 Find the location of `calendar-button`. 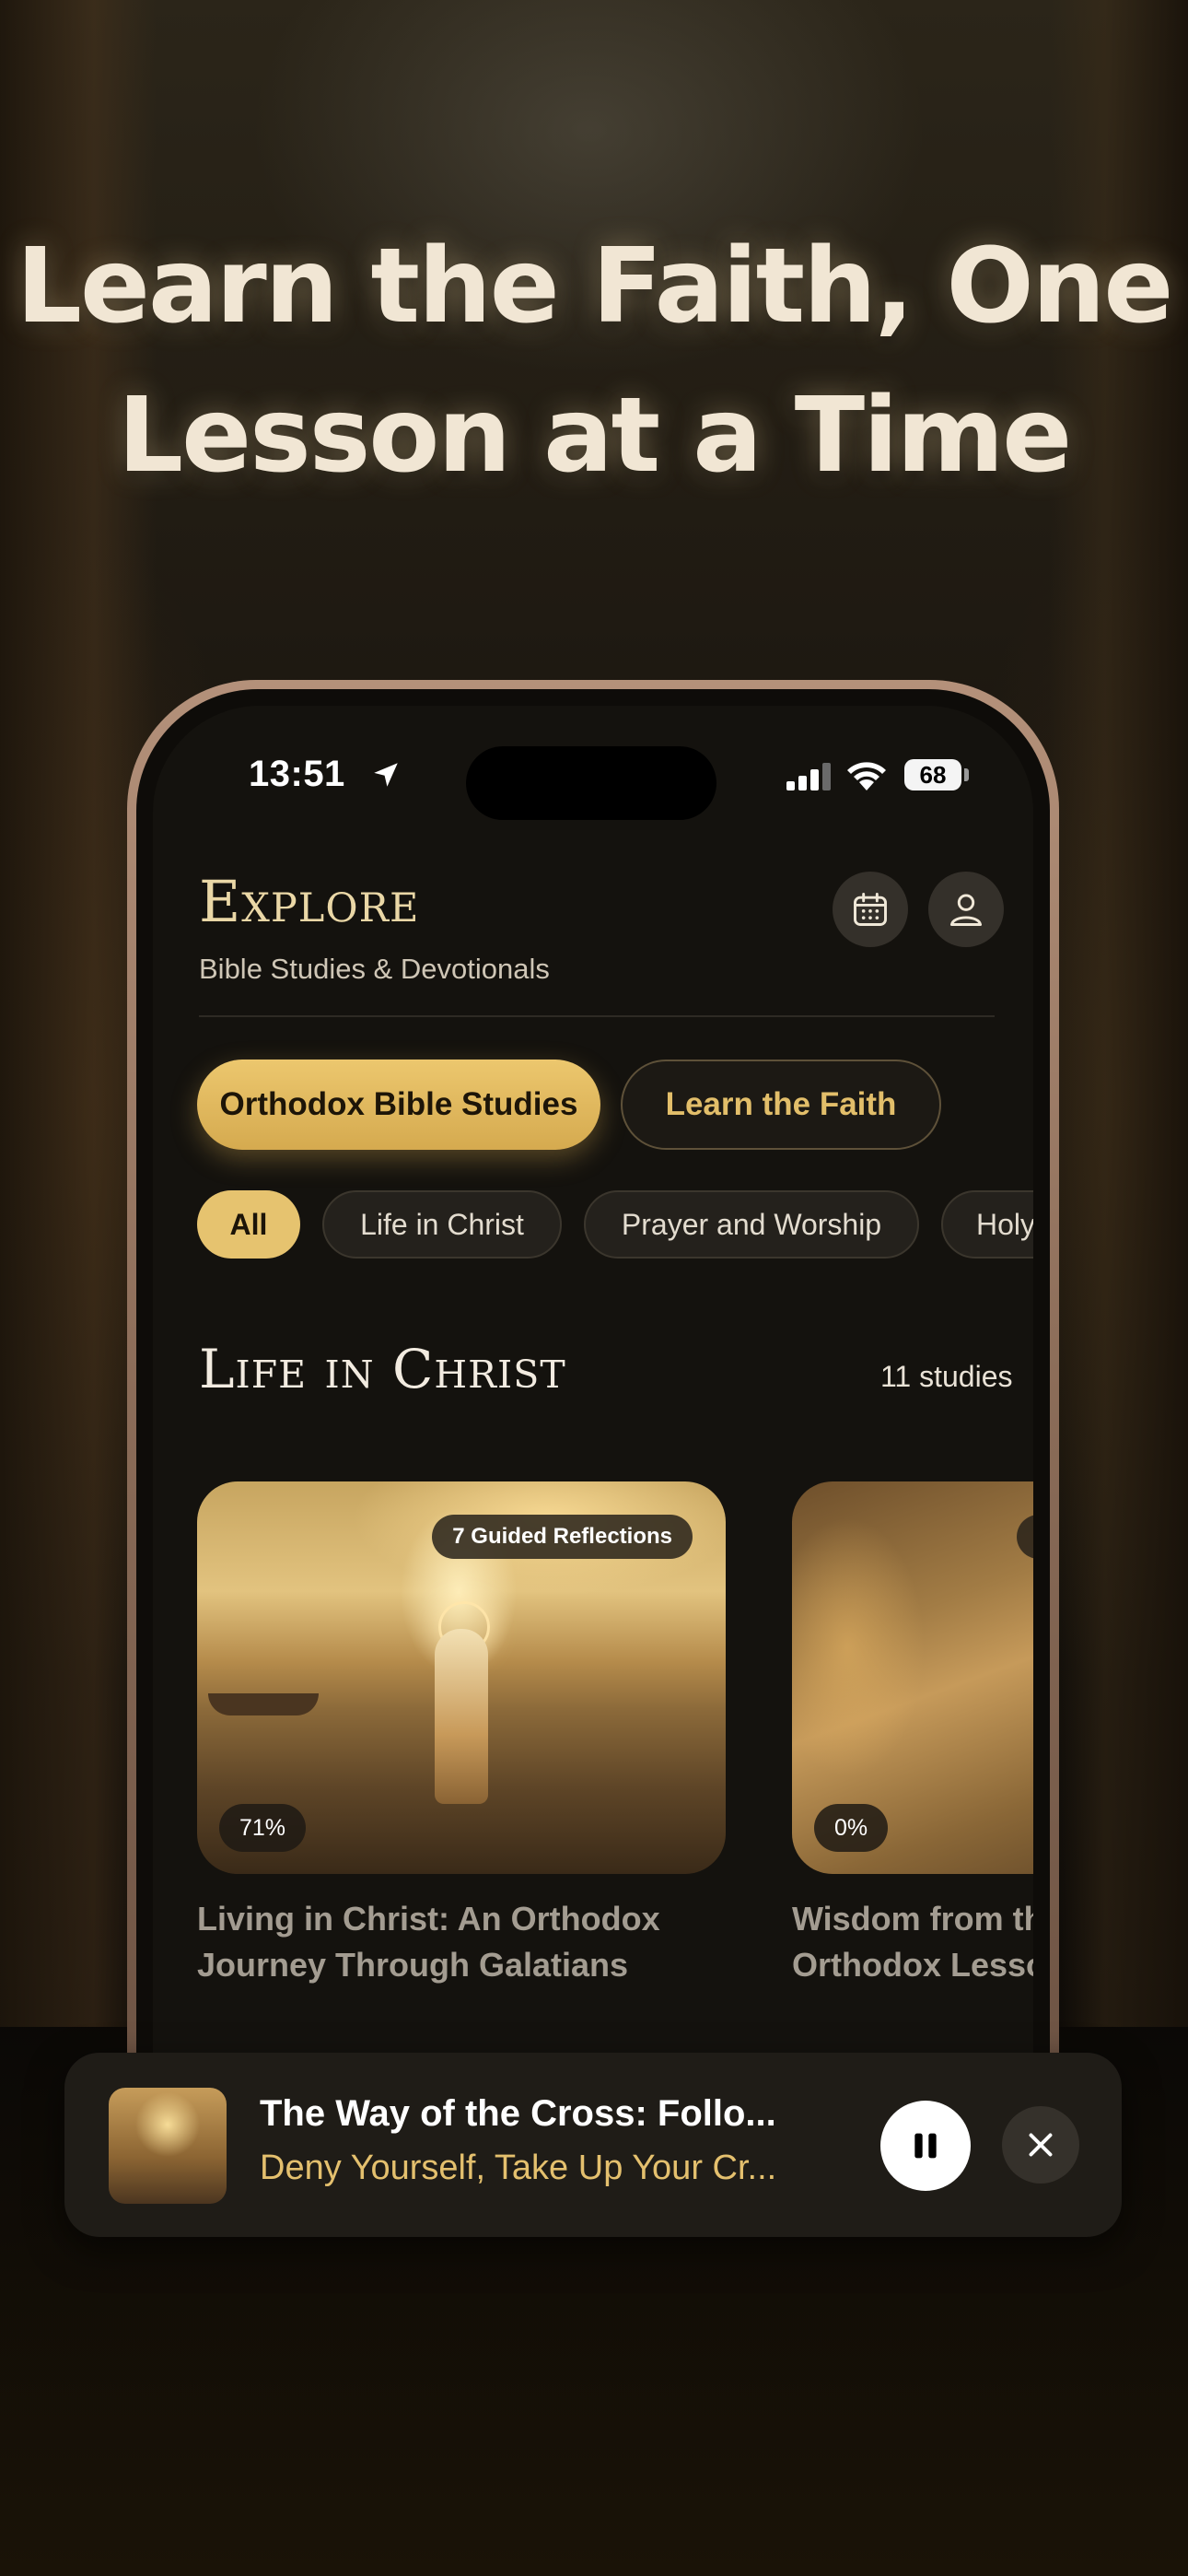

calendar-button is located at coordinates (870, 909).